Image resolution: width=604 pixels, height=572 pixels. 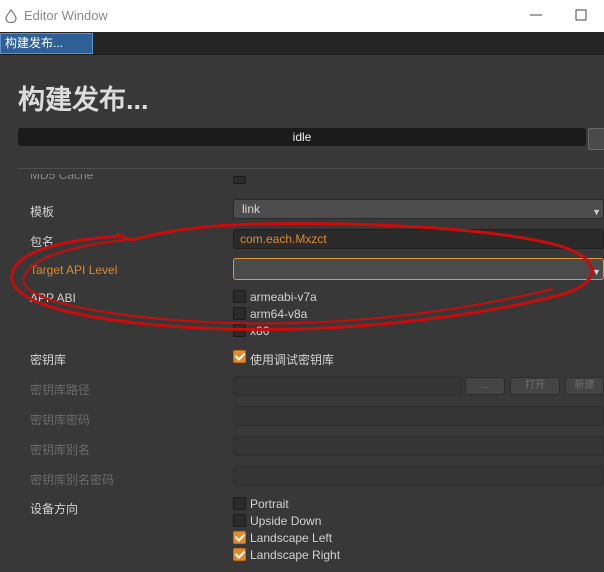 I want to click on abi-checkbox-armeabi-v7a, so click(x=239, y=296).